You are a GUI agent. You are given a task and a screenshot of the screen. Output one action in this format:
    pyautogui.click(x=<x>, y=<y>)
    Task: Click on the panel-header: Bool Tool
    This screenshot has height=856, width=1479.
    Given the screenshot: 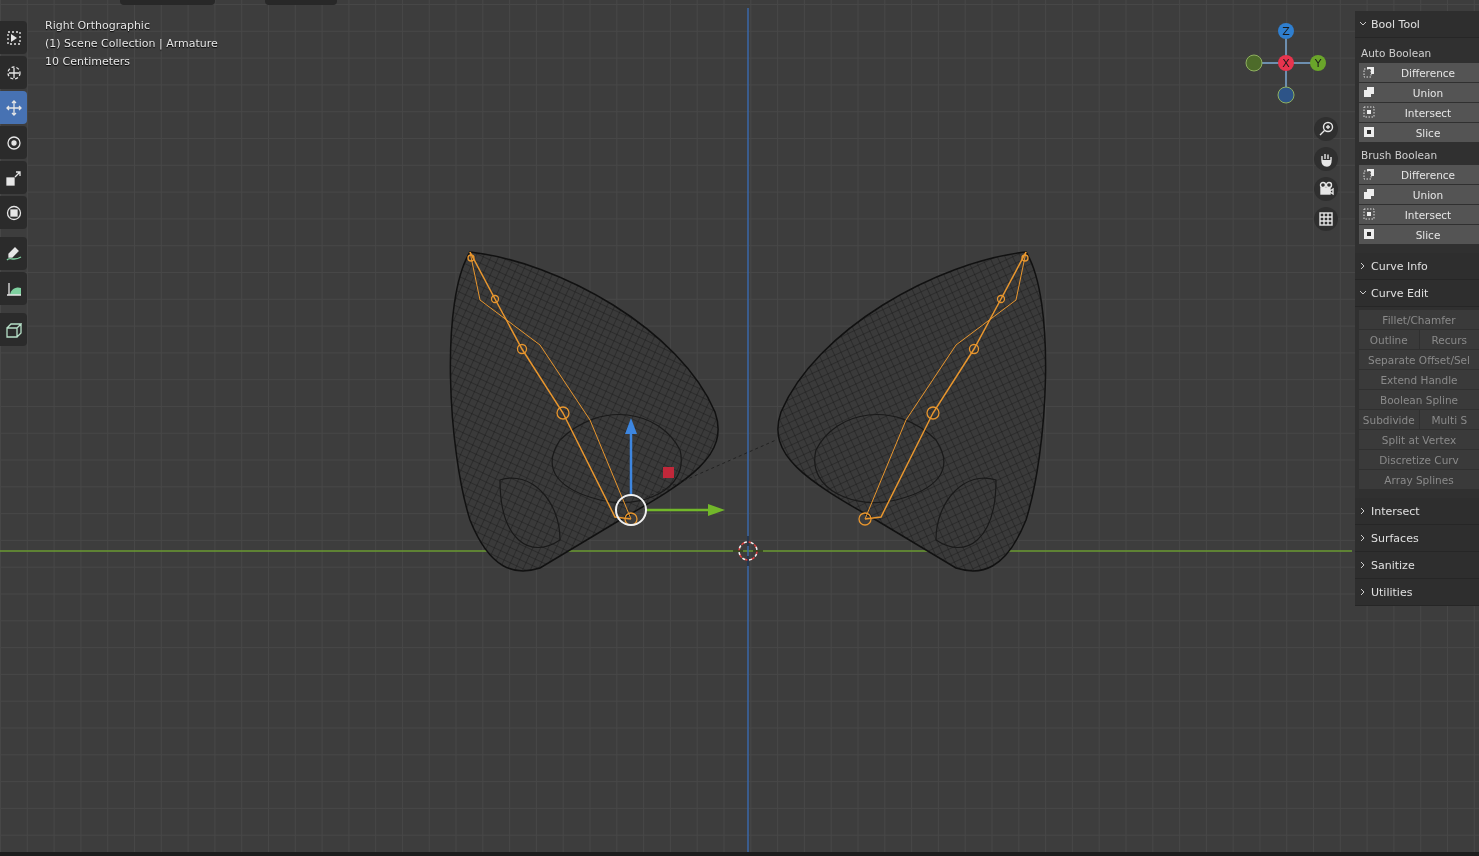 What is the action you would take?
    pyautogui.click(x=1417, y=24)
    